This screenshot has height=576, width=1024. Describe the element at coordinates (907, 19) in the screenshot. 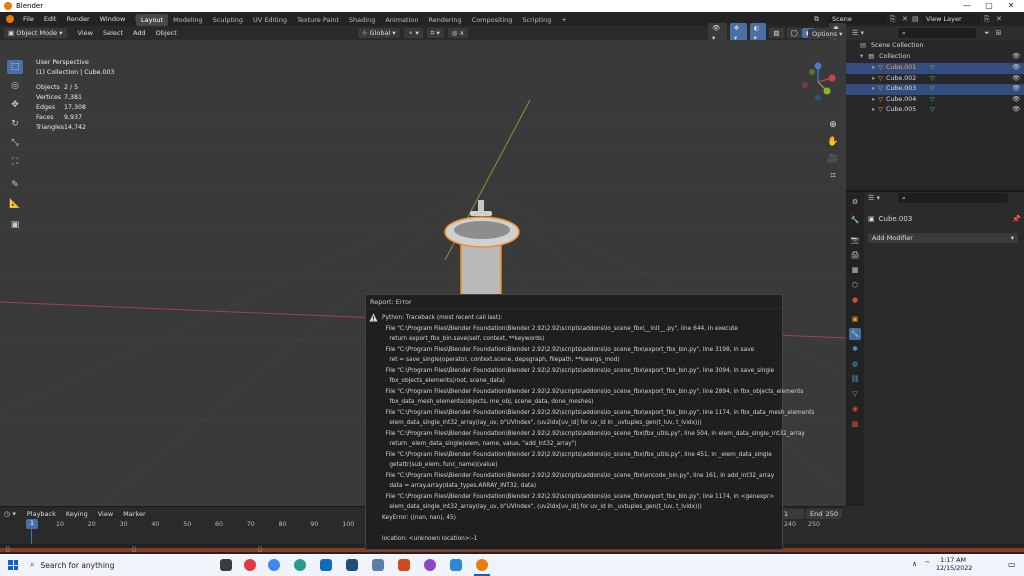

I see `remove-scene-icon: ✕` at that location.